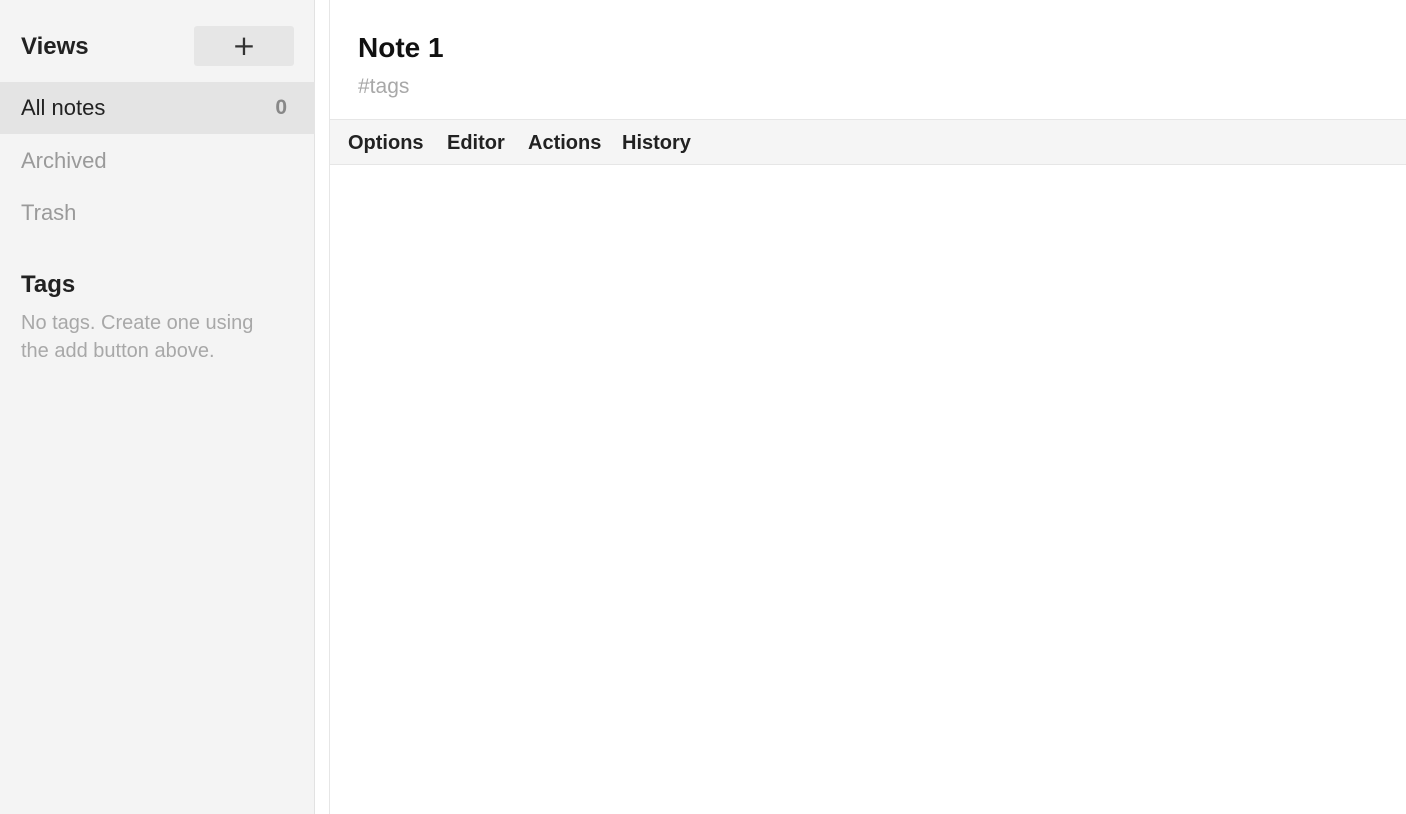 The image size is (1406, 814). What do you see at coordinates (49, 212) in the screenshot?
I see `sidebar-item-label: Trash` at bounding box center [49, 212].